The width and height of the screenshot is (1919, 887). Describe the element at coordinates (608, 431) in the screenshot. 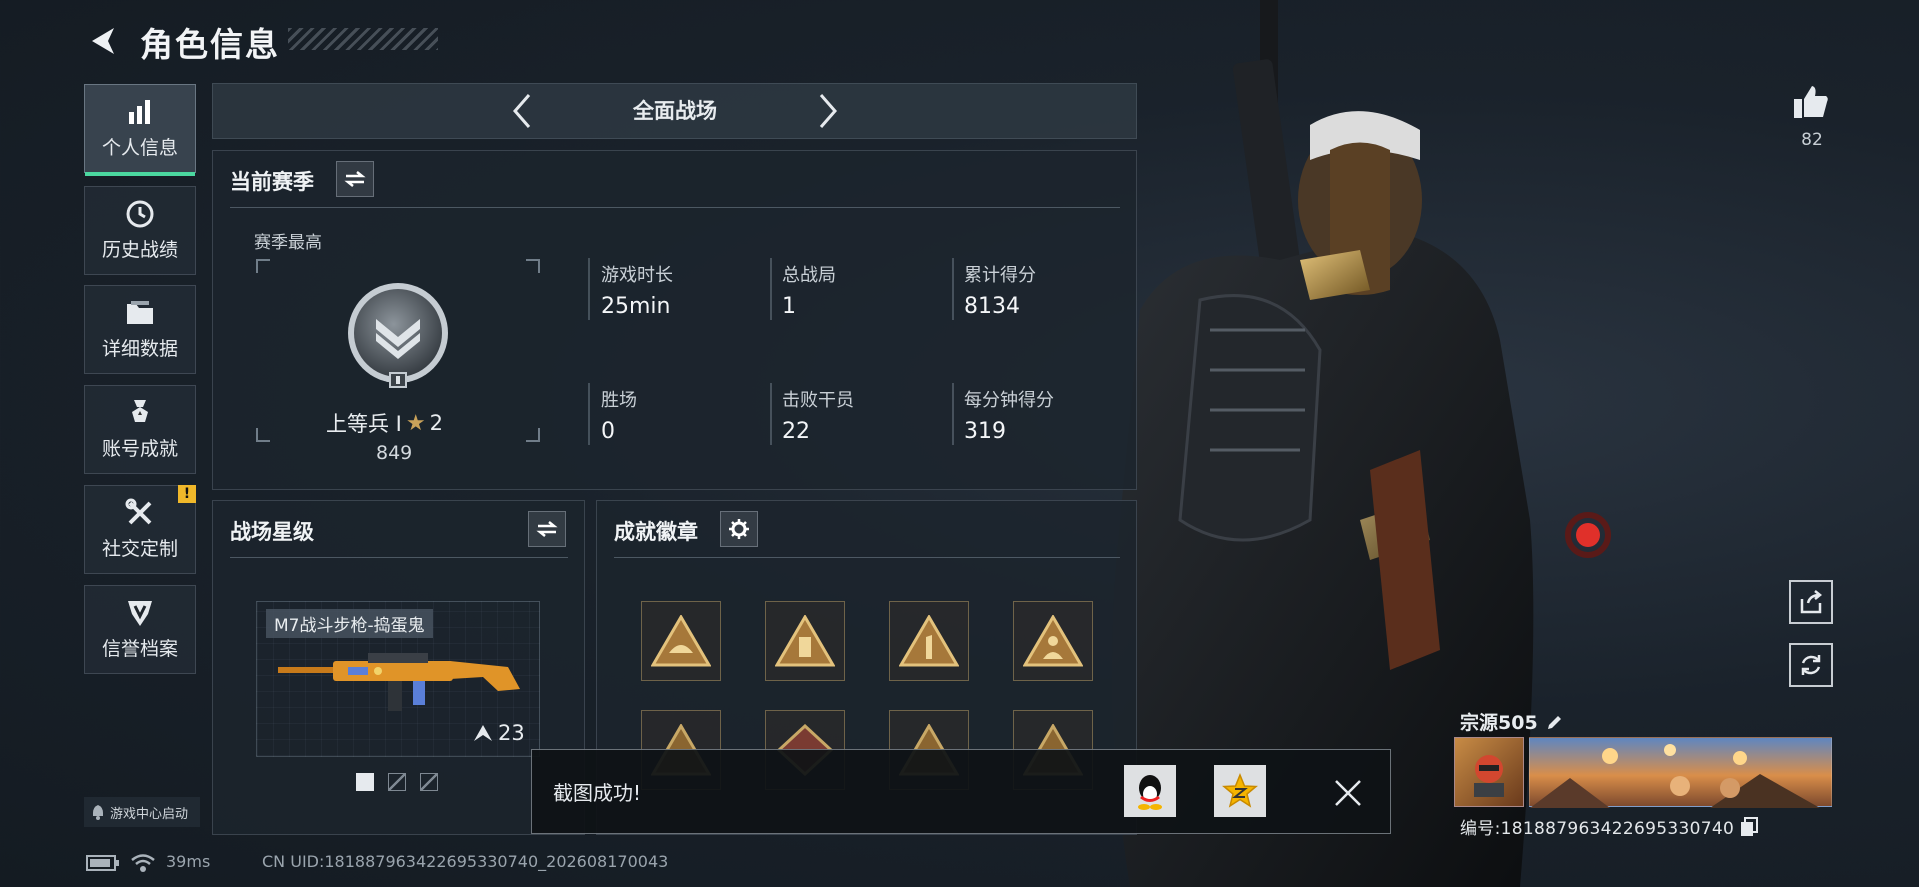

I see `stat-value-wins: 0` at that location.